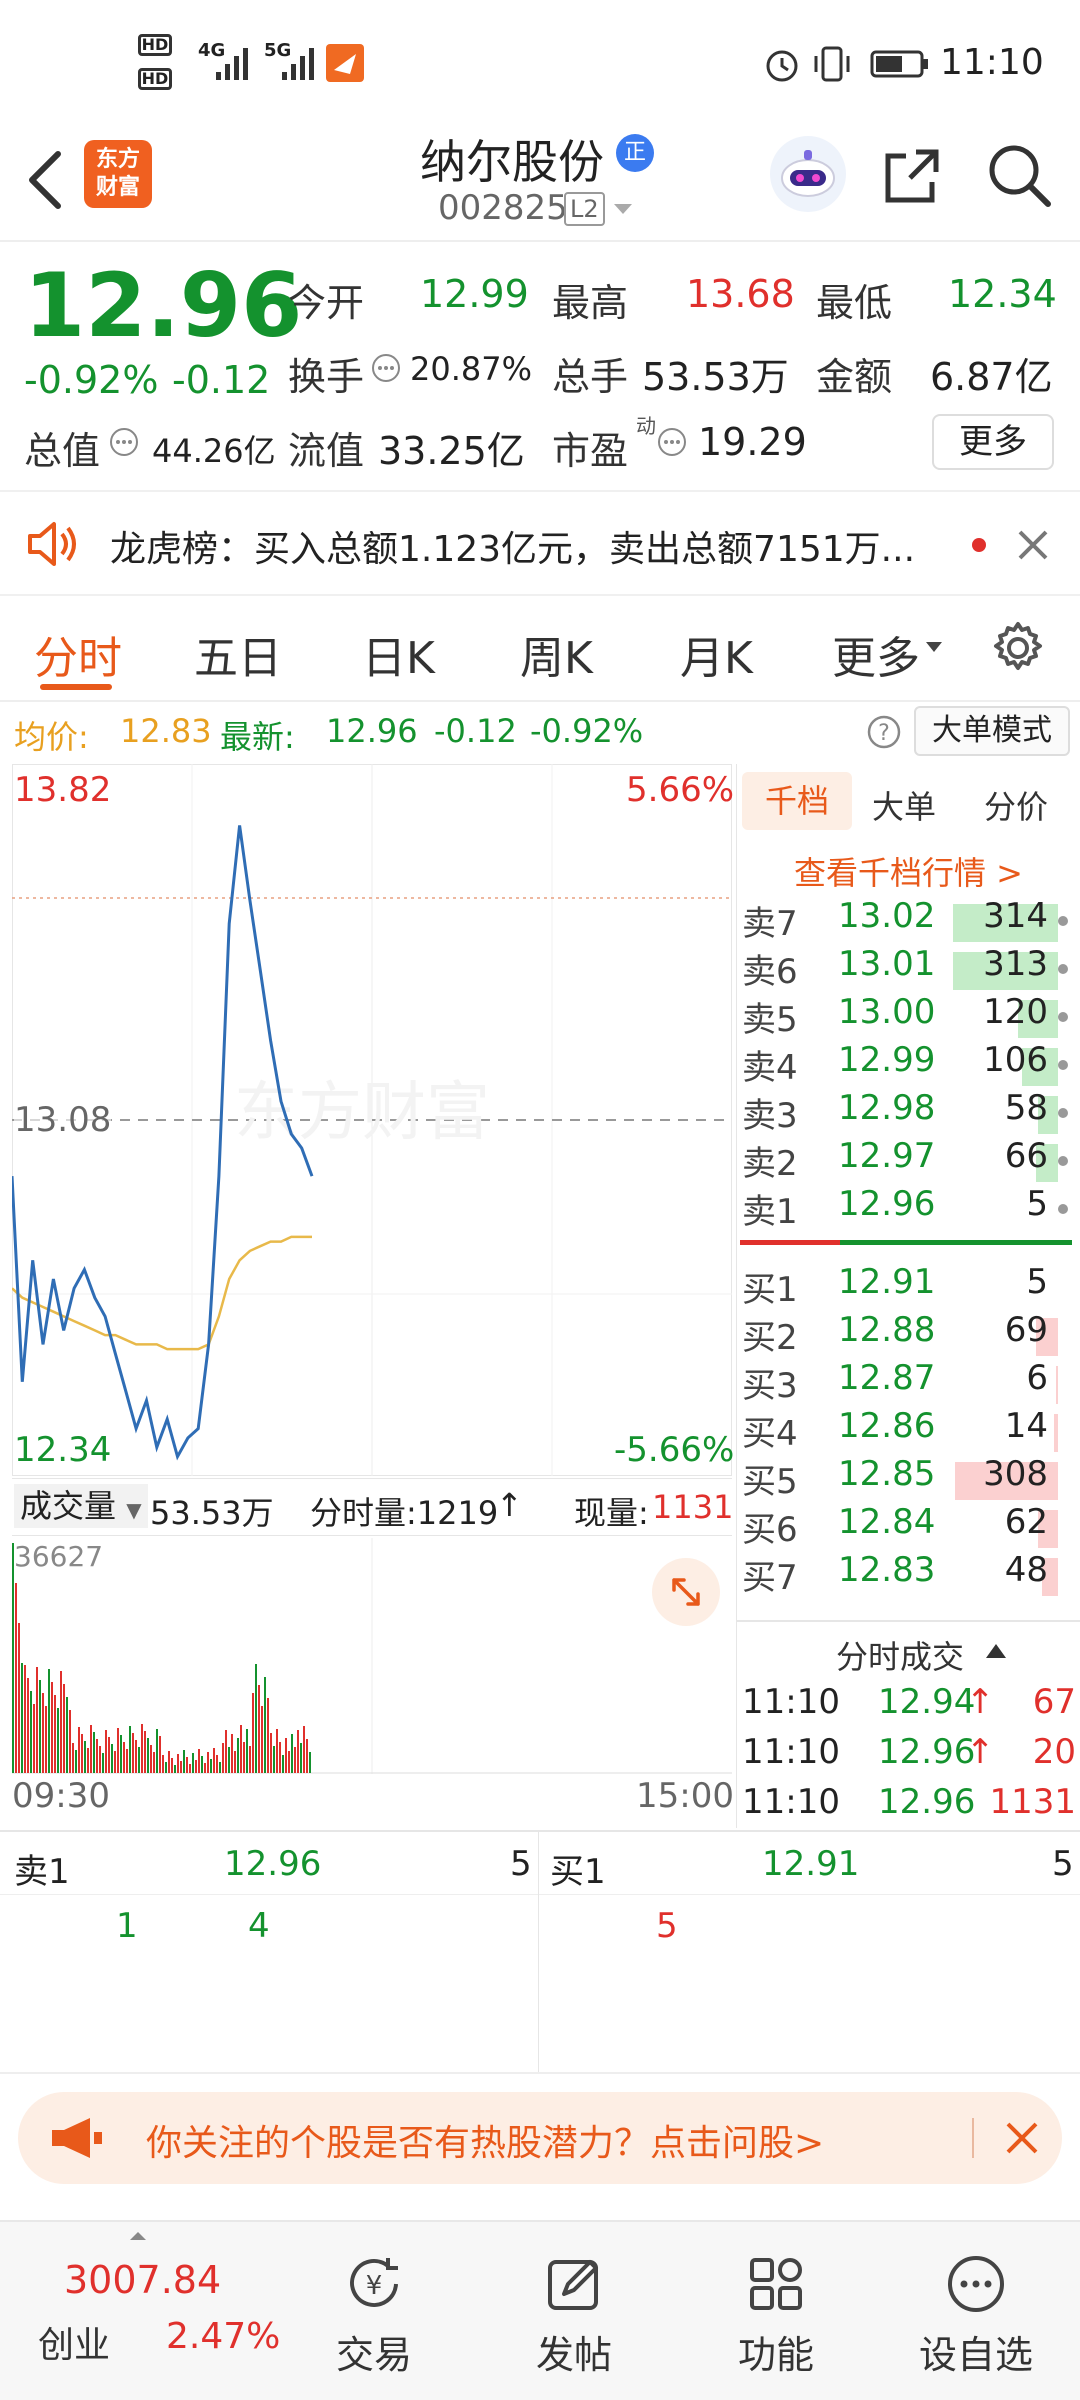  Describe the element at coordinates (118, 174) in the screenshot. I see `eastmoney-logo: 东方 财富` at that location.